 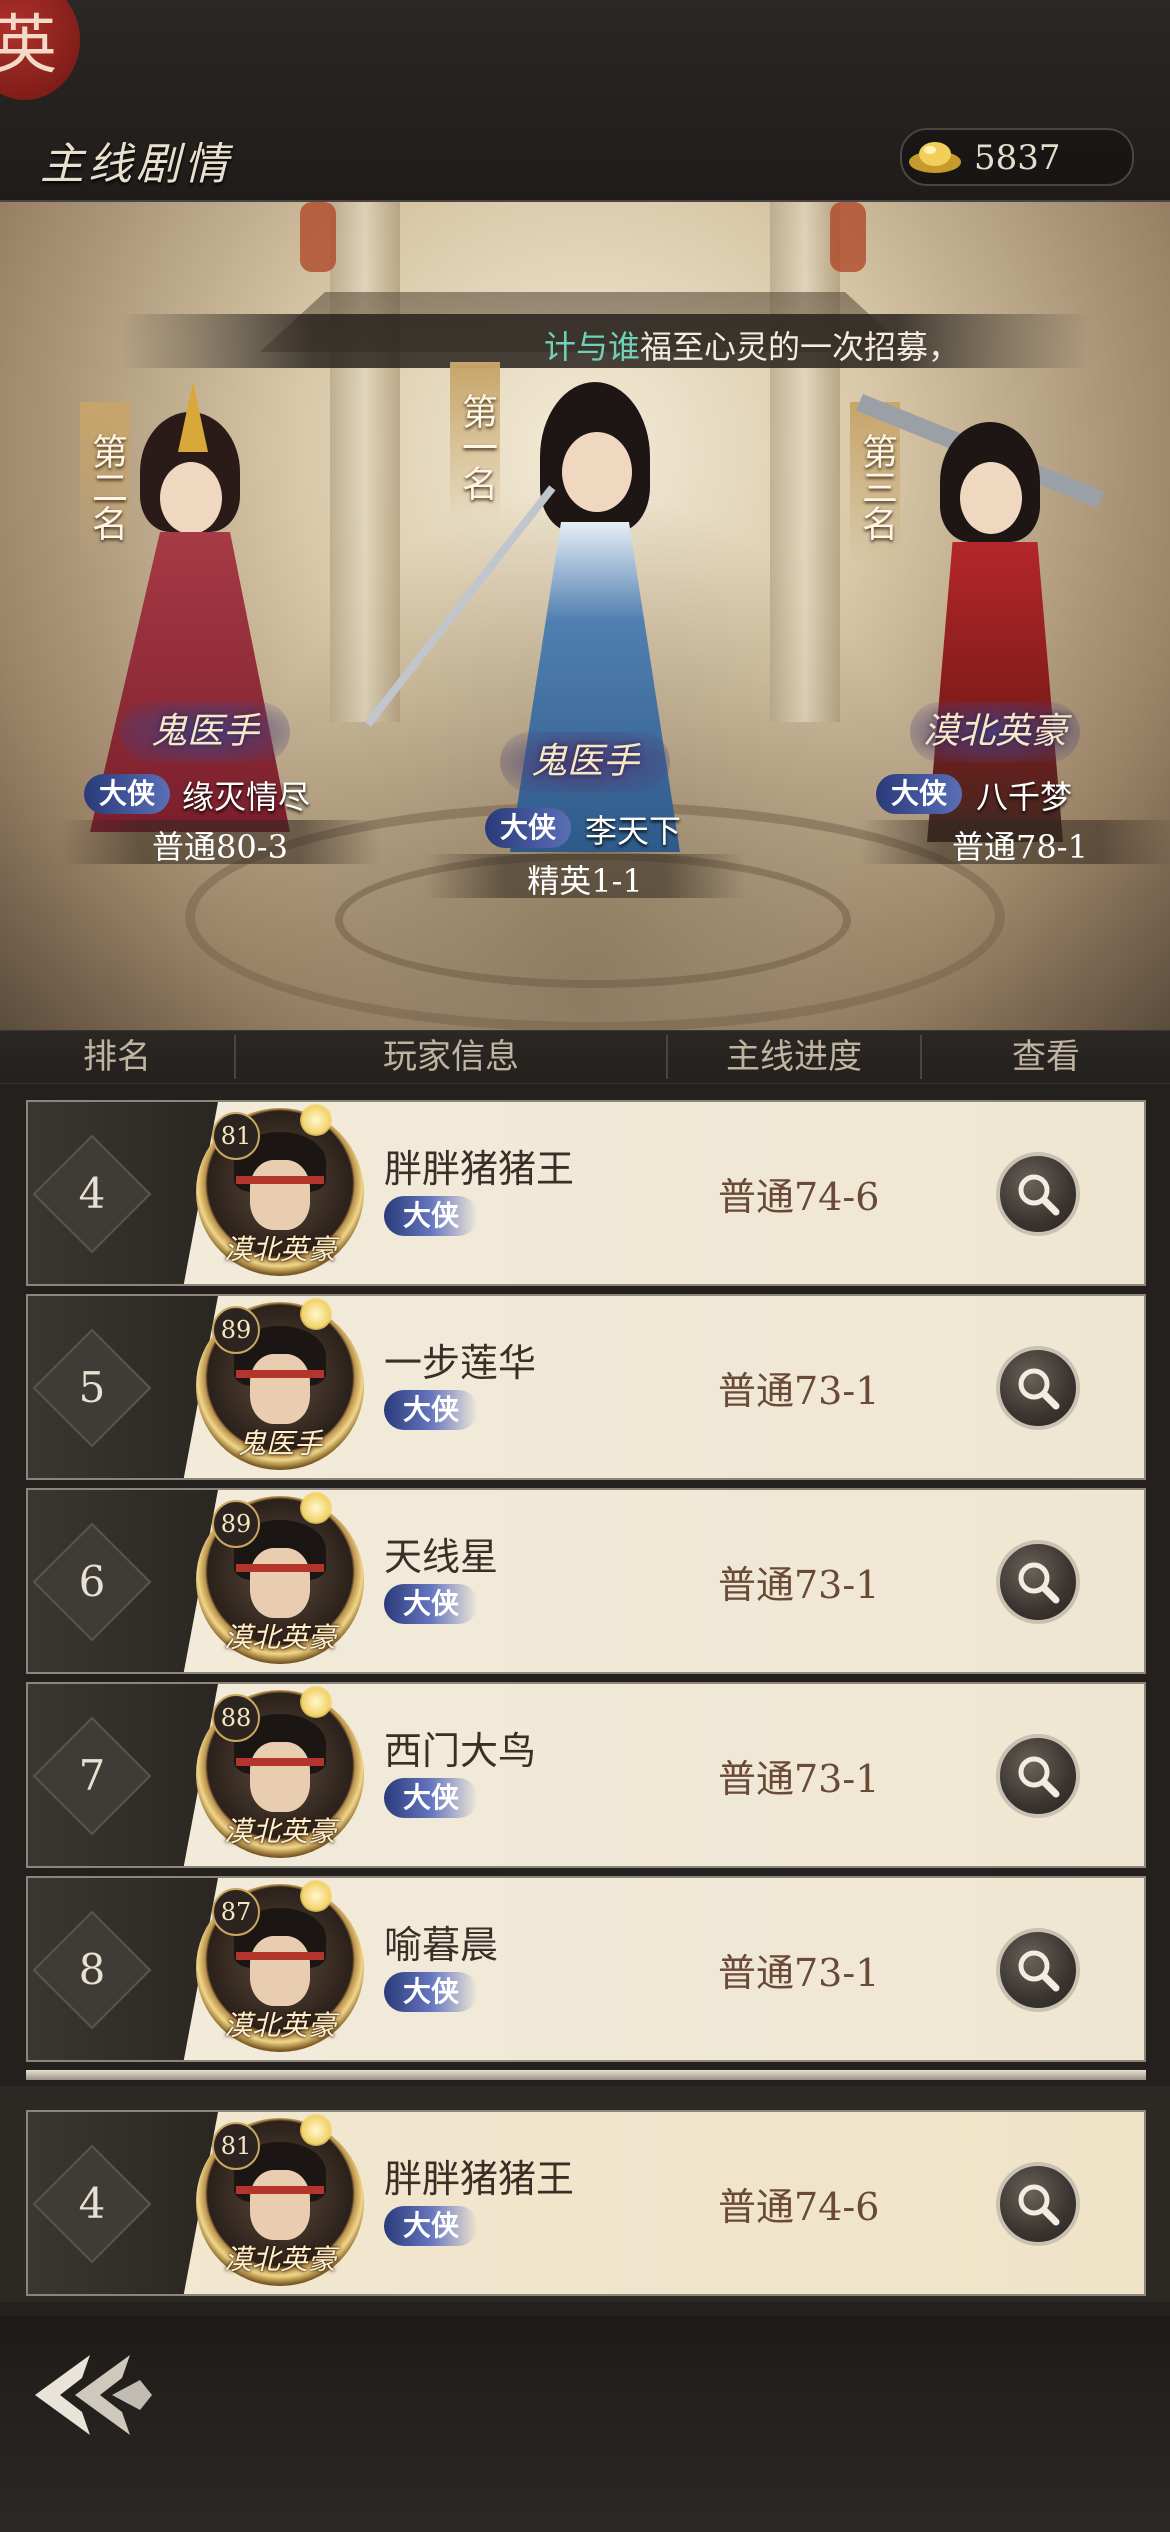 I want to click on rank-1-info: 大侠 李天下 精英1-1, so click(x=585, y=852).